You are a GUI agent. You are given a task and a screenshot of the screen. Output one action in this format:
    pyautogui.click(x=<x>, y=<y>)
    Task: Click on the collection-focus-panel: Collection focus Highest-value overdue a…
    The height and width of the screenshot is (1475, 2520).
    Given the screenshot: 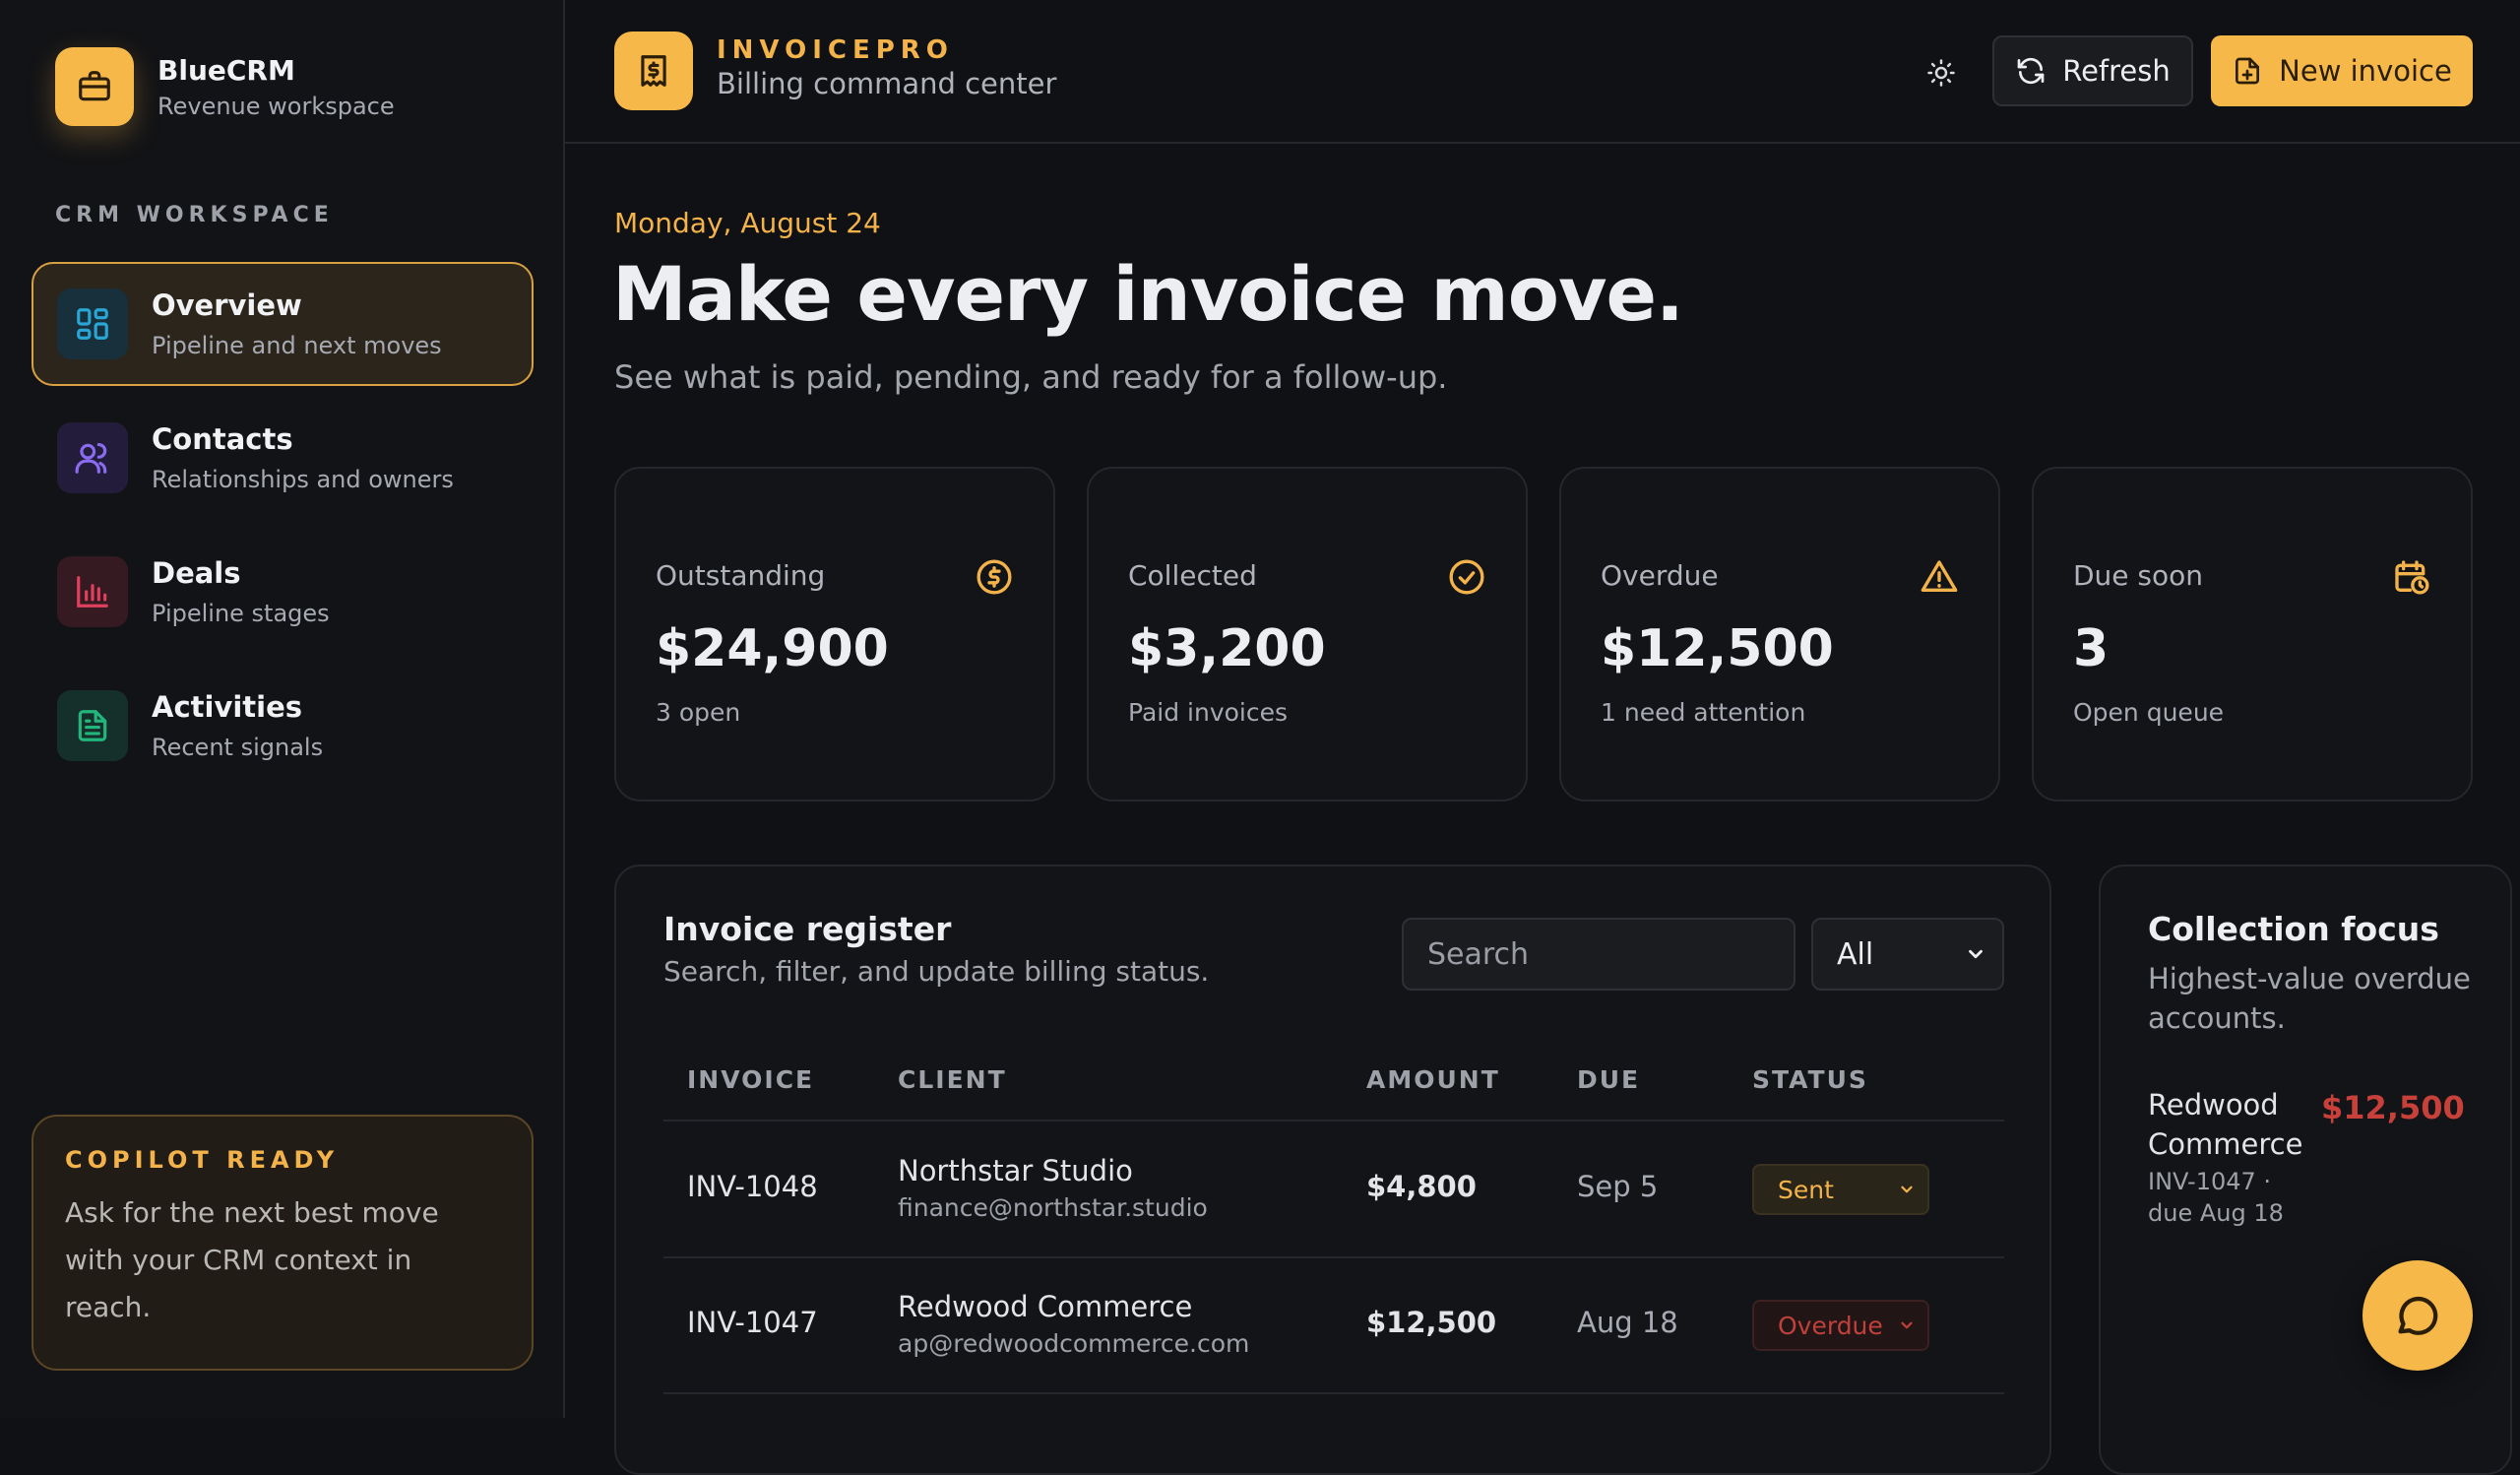 What is the action you would take?
    pyautogui.click(x=2305, y=1170)
    